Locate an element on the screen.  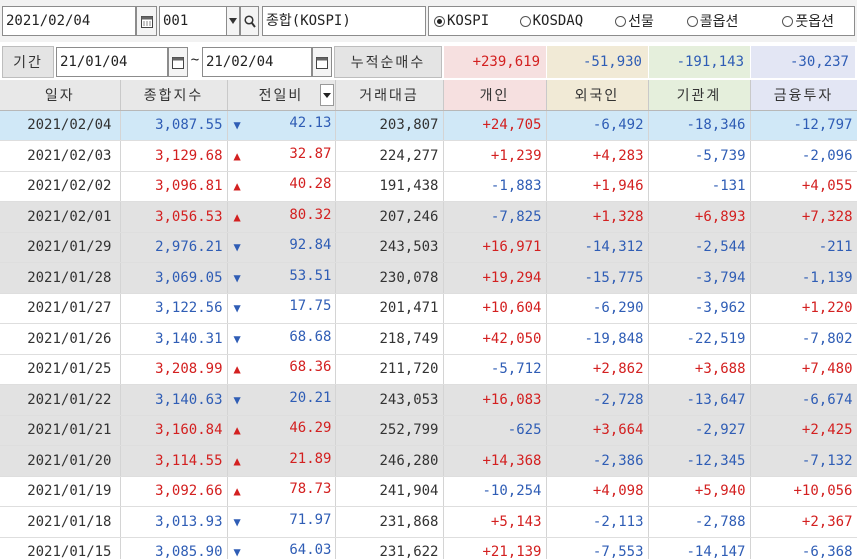
calendar-icon is located at coordinates (178, 62).